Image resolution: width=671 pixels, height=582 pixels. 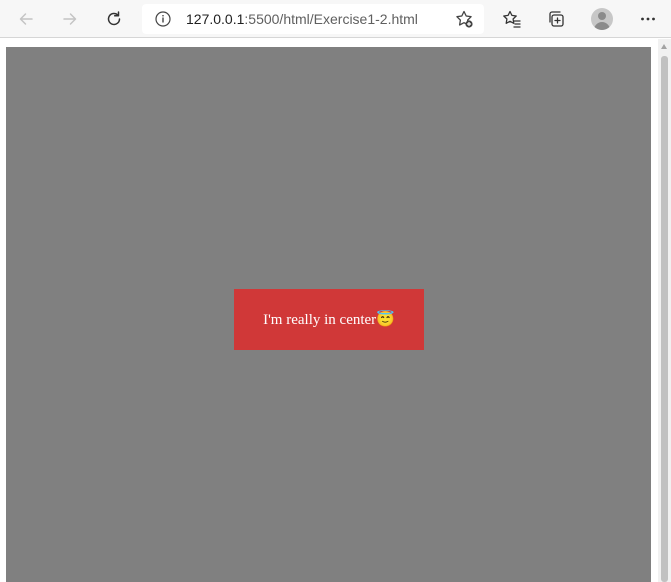 I want to click on centered-box: I'm really in center😇, so click(x=329, y=319).